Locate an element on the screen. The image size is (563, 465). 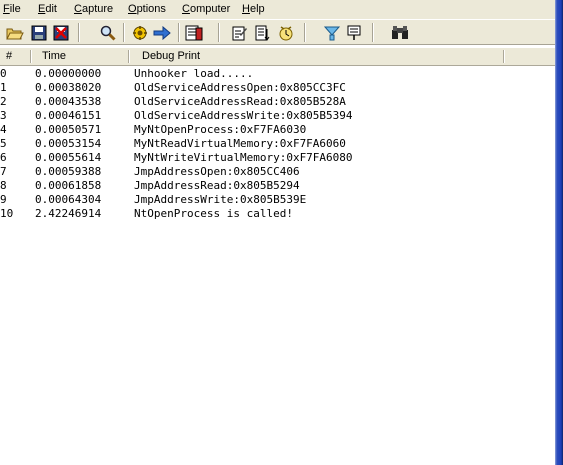
row-number: 3 is located at coordinates (3, 115).